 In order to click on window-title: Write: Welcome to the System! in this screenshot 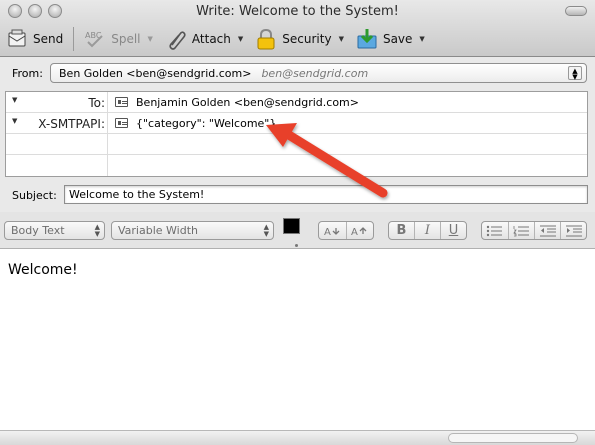, I will do `click(297, 11)`.